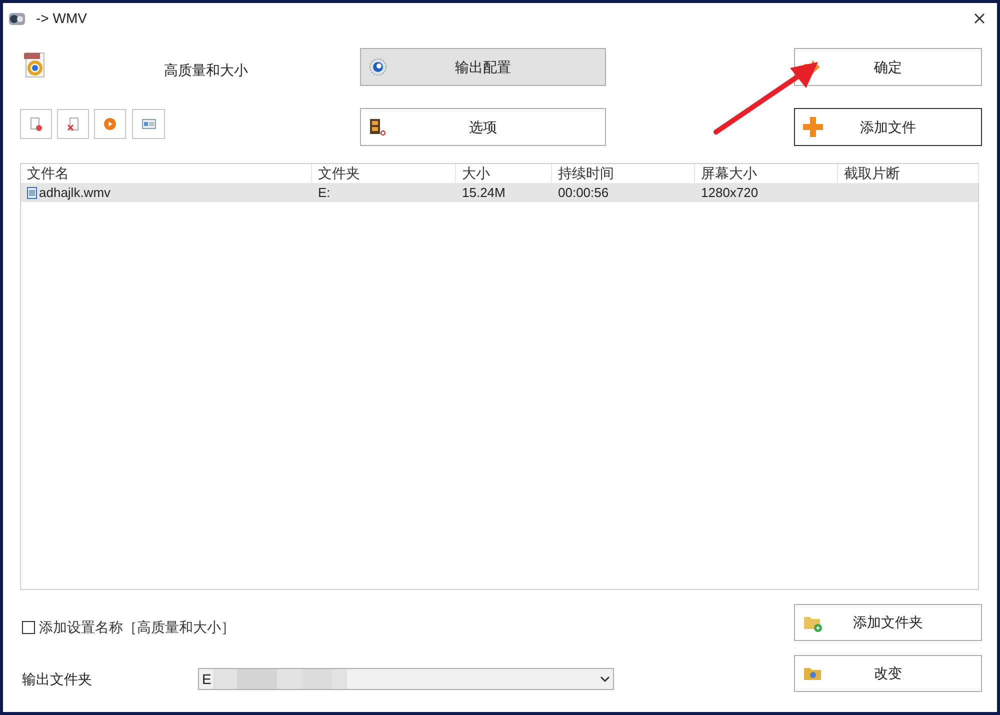  I want to click on checkbox, so click(28, 627).